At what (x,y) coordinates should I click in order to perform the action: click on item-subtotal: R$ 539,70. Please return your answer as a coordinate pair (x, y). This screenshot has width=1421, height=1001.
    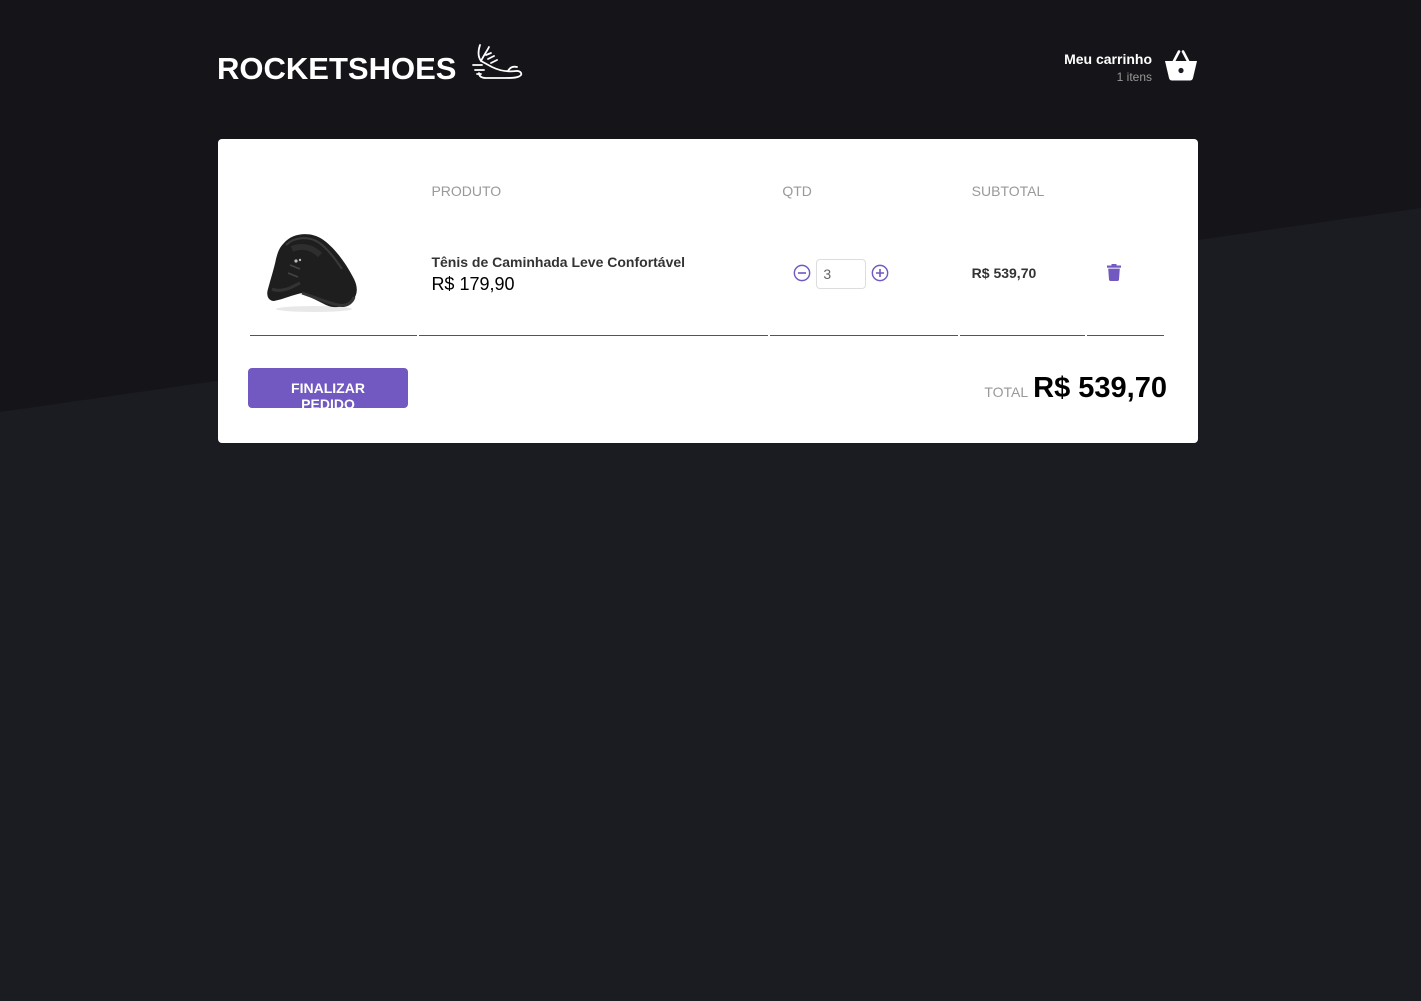
    Looking at the image, I should click on (1004, 273).